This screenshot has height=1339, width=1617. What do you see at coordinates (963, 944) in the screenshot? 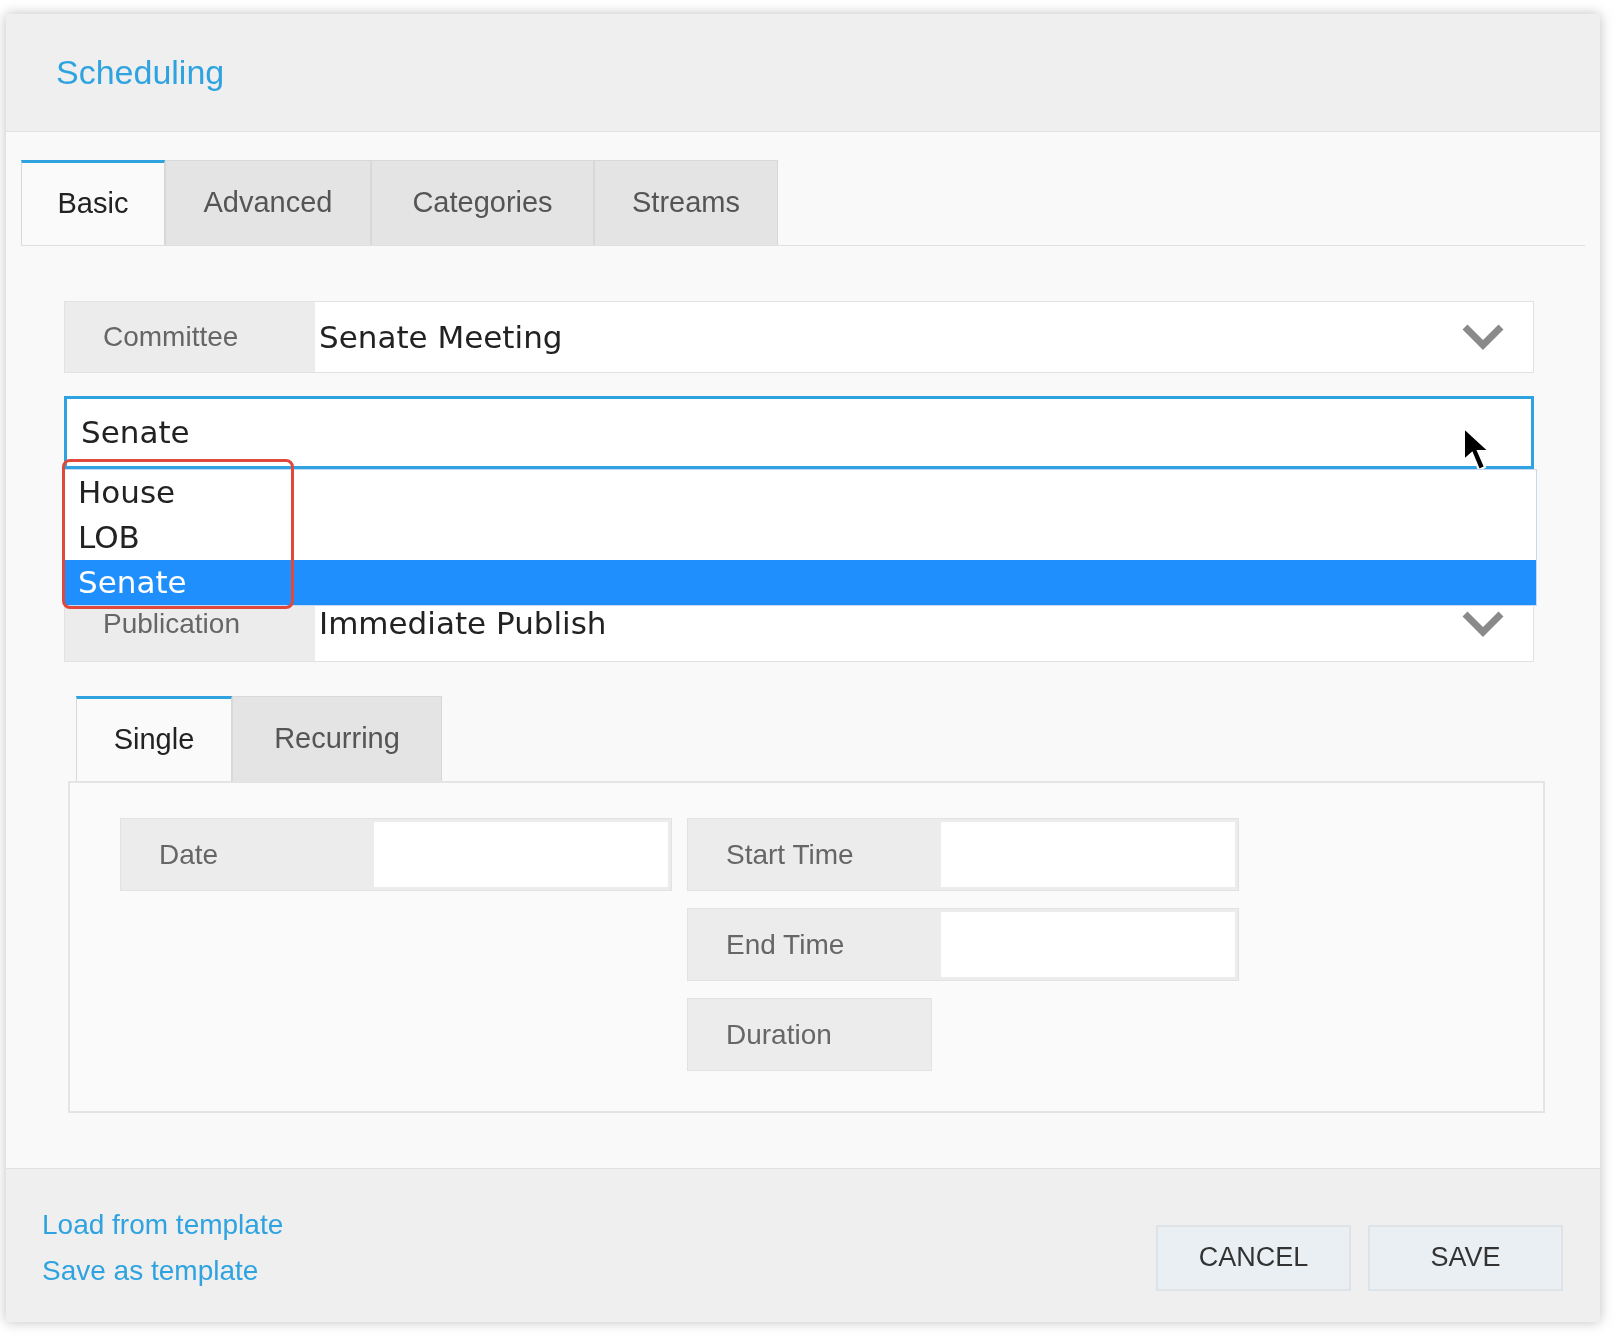
I see `input-field: End Time` at bounding box center [963, 944].